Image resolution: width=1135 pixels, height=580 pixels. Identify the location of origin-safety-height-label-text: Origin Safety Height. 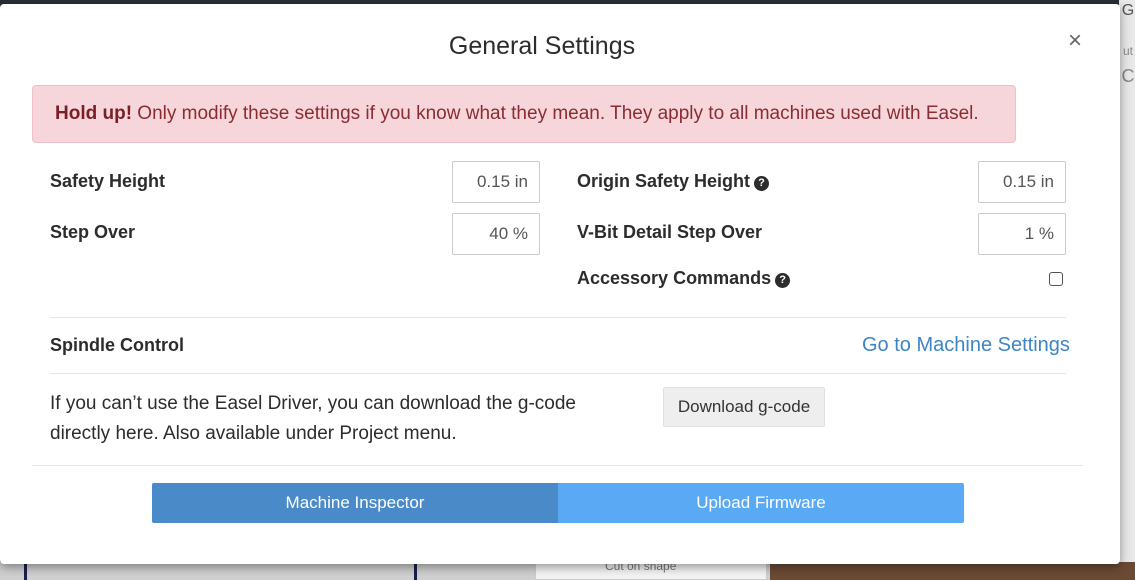
(664, 181).